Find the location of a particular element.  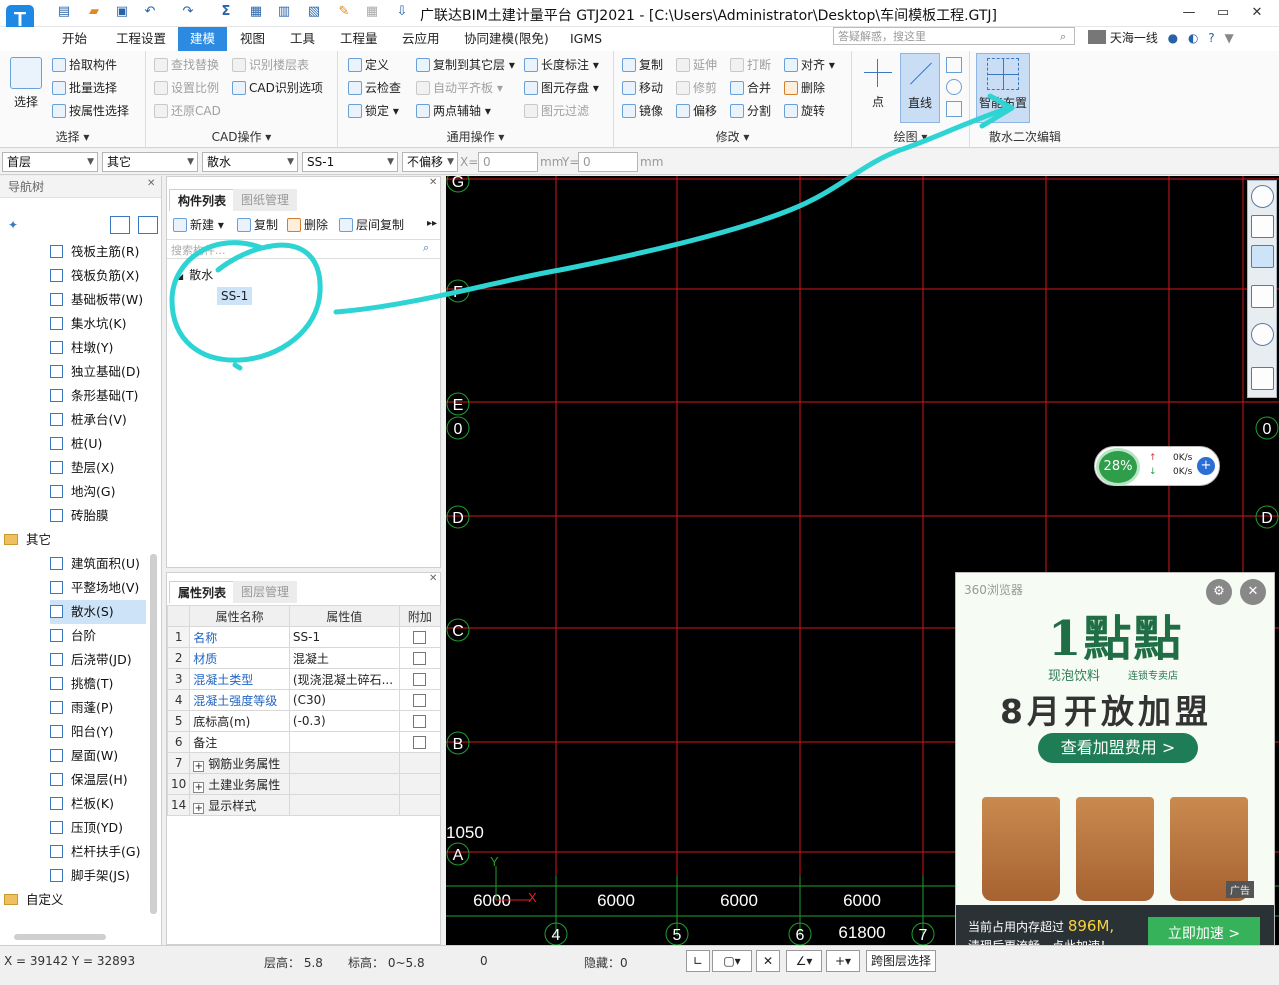

undo-icon: ↶ is located at coordinates (150, 12).